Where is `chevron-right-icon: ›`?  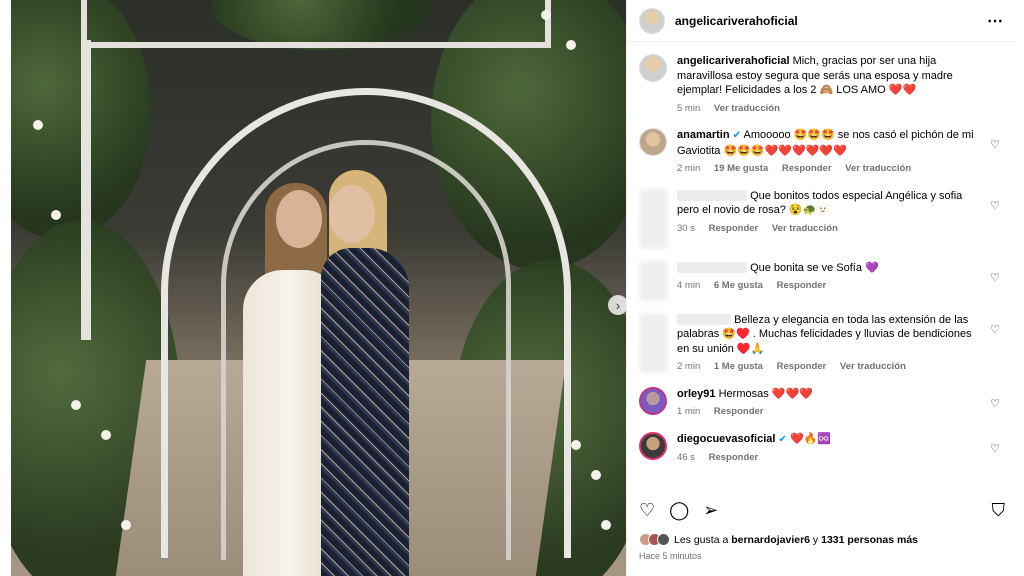 chevron-right-icon: › is located at coordinates (618, 305).